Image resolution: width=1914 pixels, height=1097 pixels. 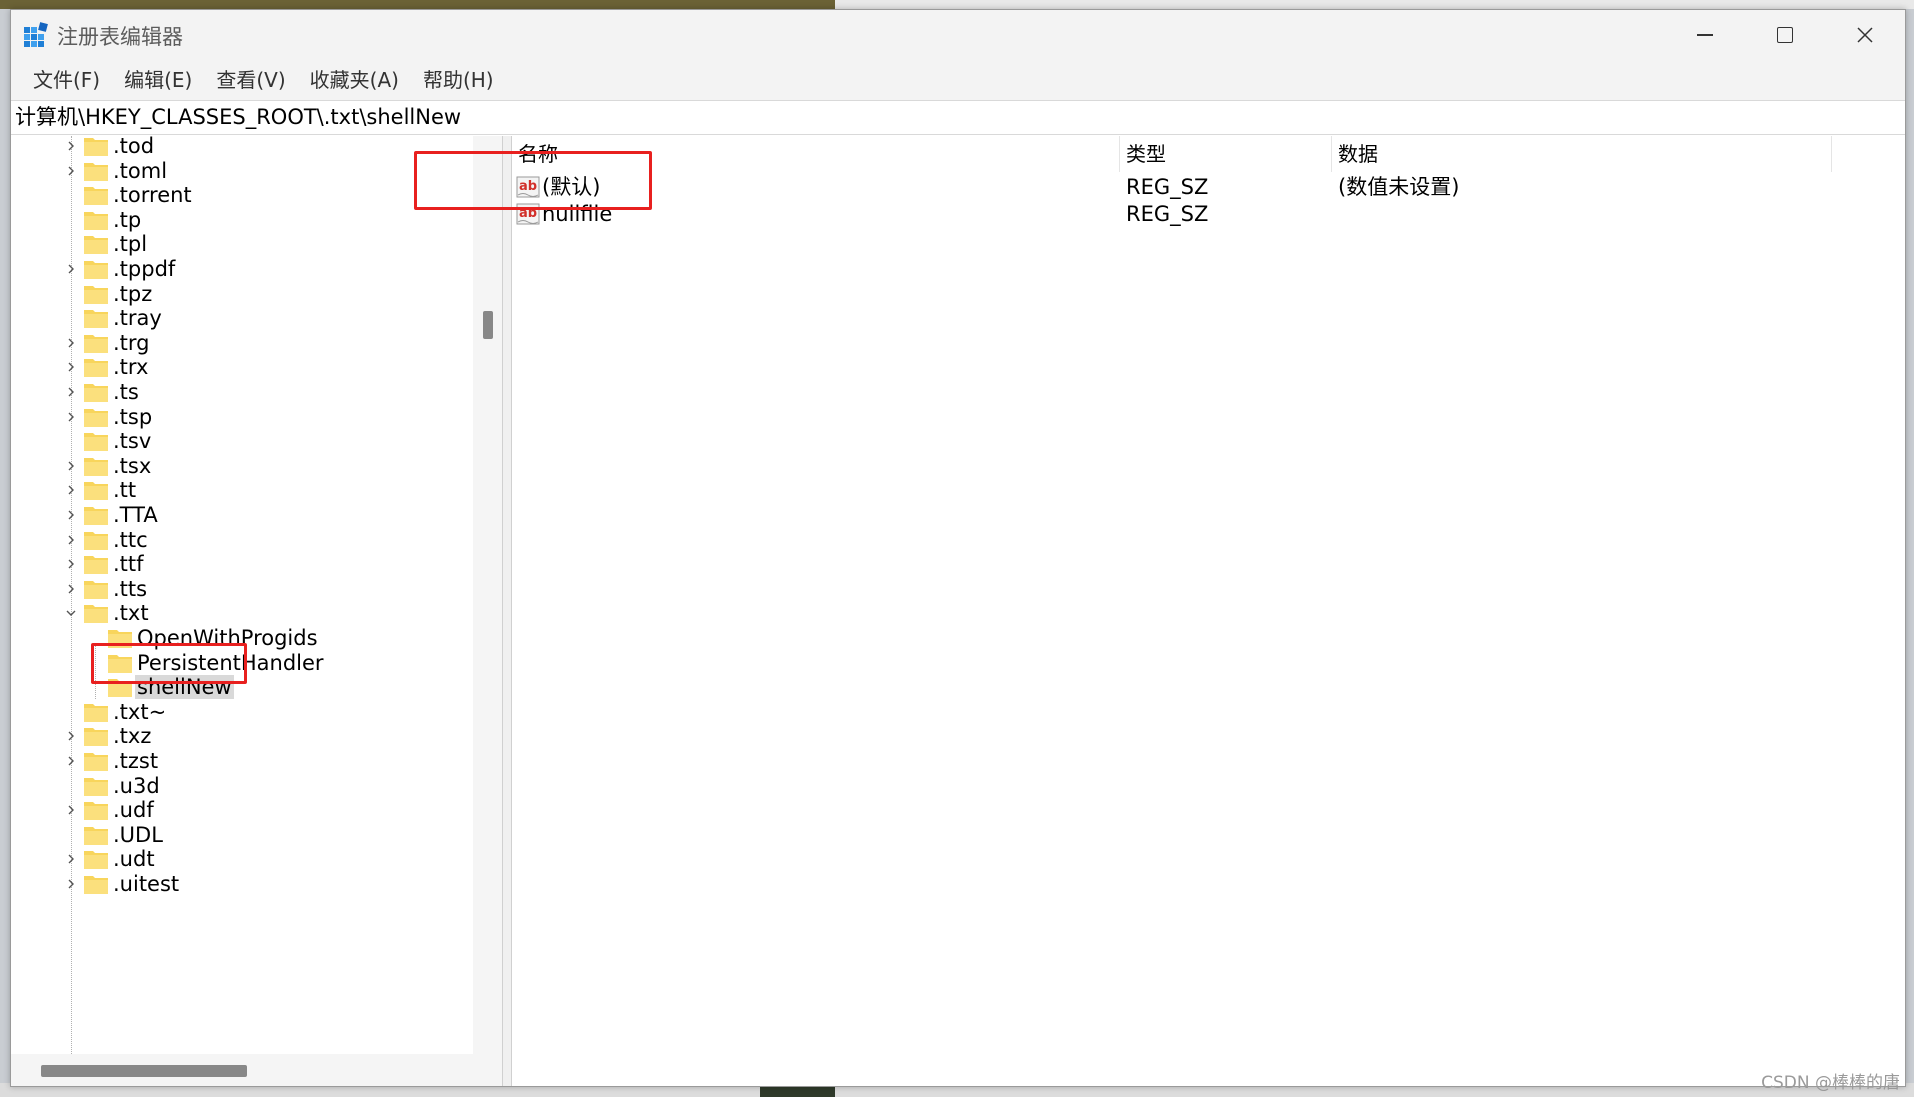 I want to click on title-bar: 注册表编辑器, so click(x=958, y=35).